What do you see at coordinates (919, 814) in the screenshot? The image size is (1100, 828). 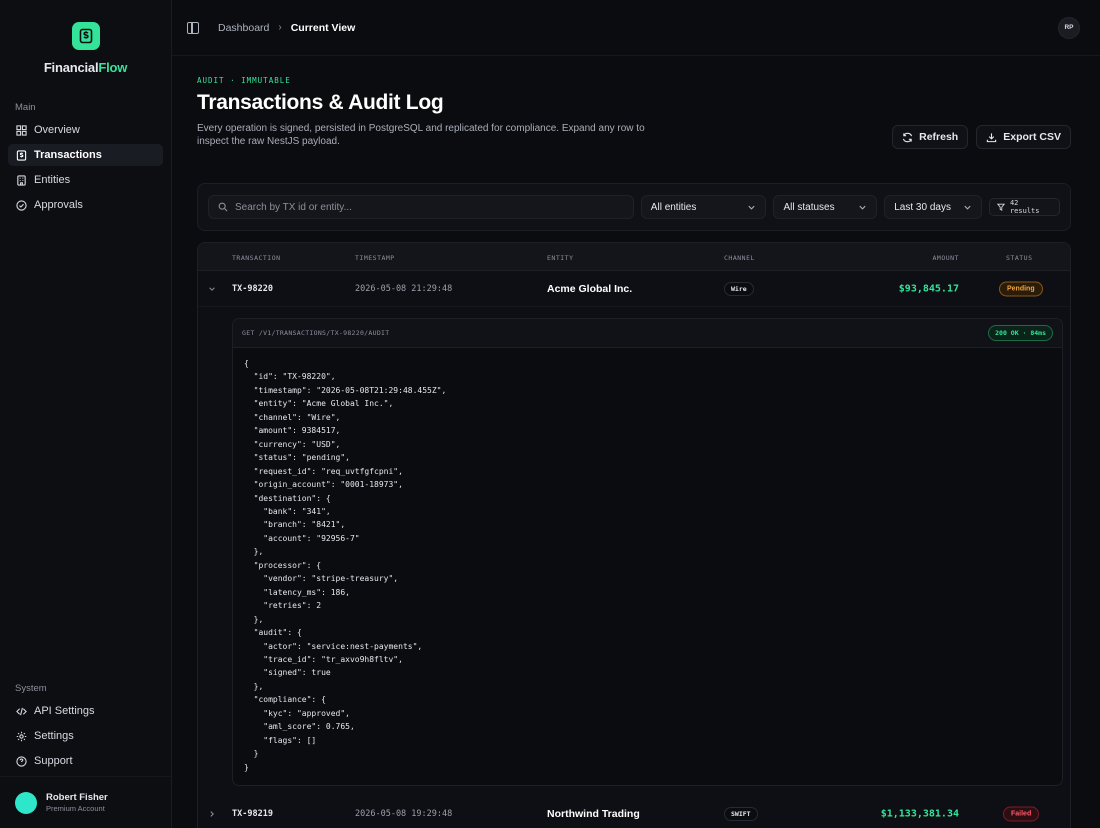 I see `transaction-amount: $1,133,381.34` at bounding box center [919, 814].